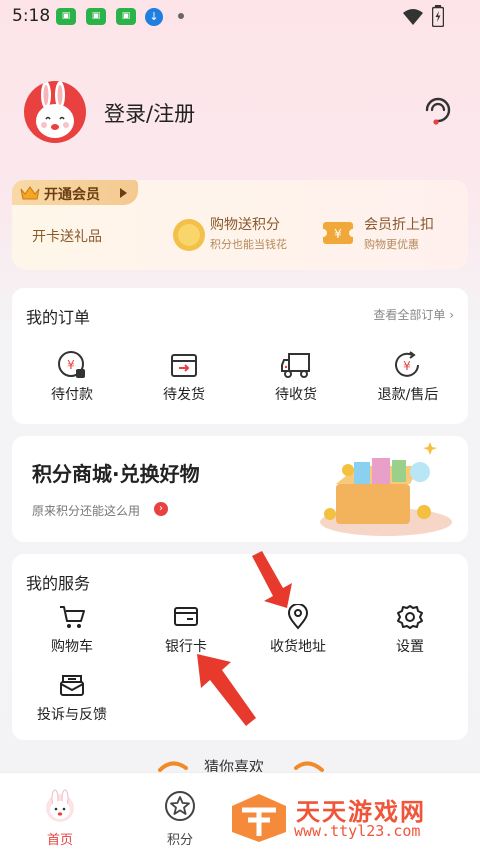  Describe the element at coordinates (116, 474) in the screenshot. I see `mall-title: 积分商城·兑换好物` at that location.